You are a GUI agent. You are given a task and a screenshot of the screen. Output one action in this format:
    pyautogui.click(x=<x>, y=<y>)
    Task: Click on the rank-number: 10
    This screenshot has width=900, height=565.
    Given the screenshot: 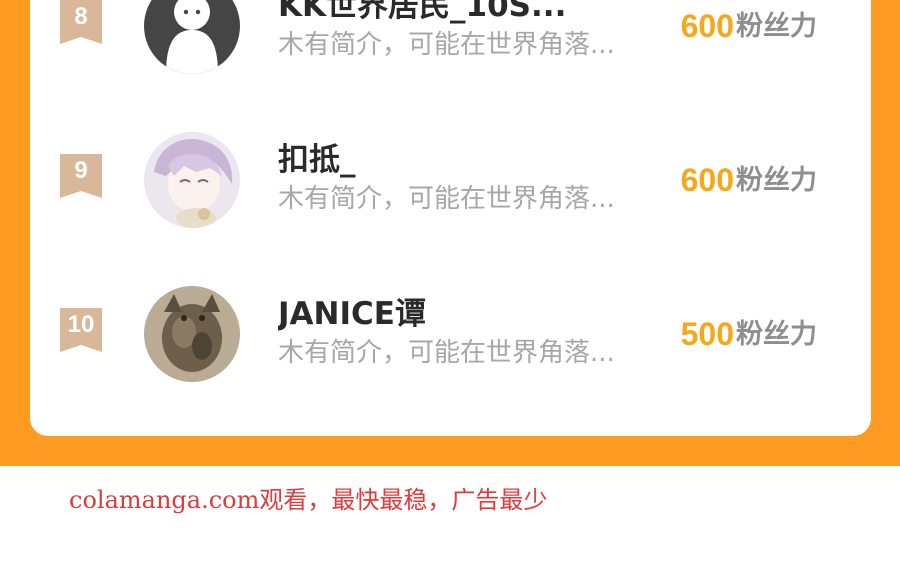 What is the action you would take?
    pyautogui.click(x=81, y=324)
    